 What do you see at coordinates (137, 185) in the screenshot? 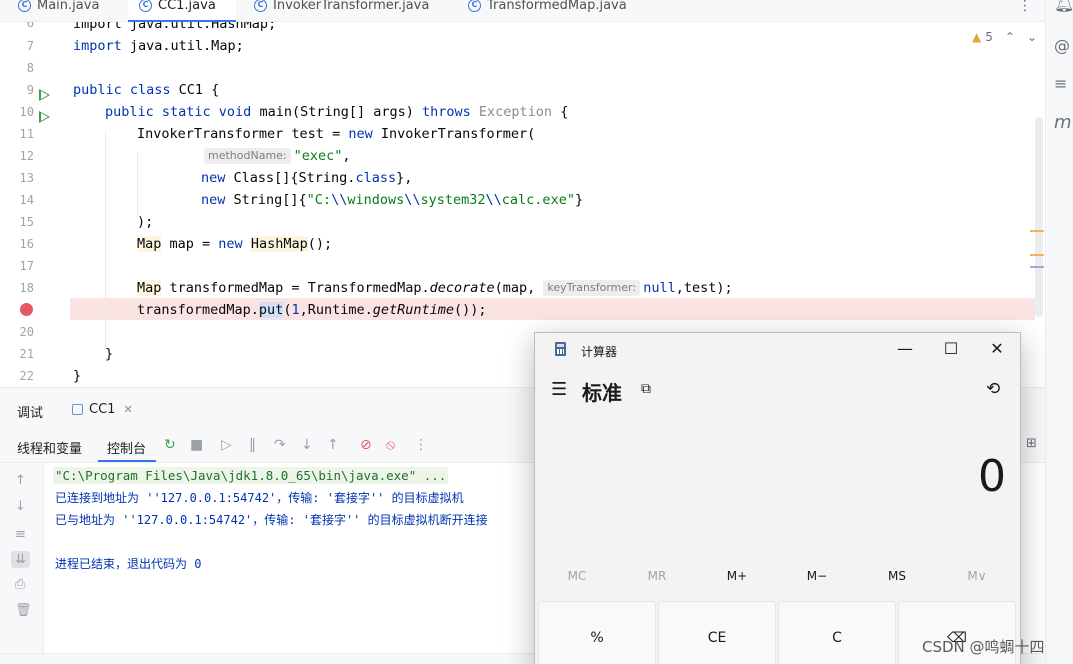
I see `indent-guide` at bounding box center [137, 185].